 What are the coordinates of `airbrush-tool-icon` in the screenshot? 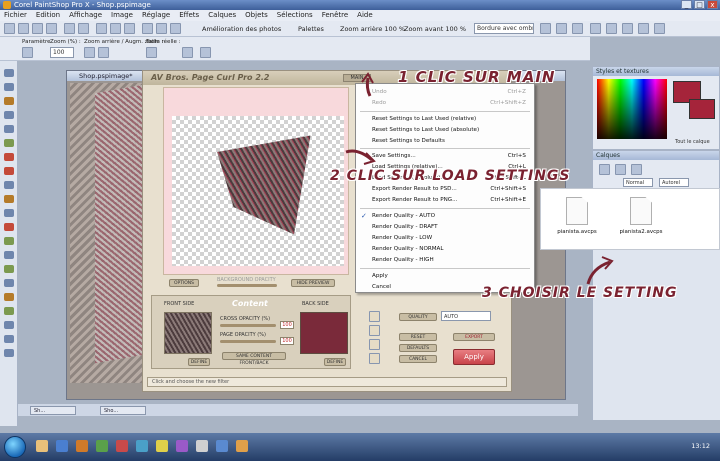 It's located at (9, 241).